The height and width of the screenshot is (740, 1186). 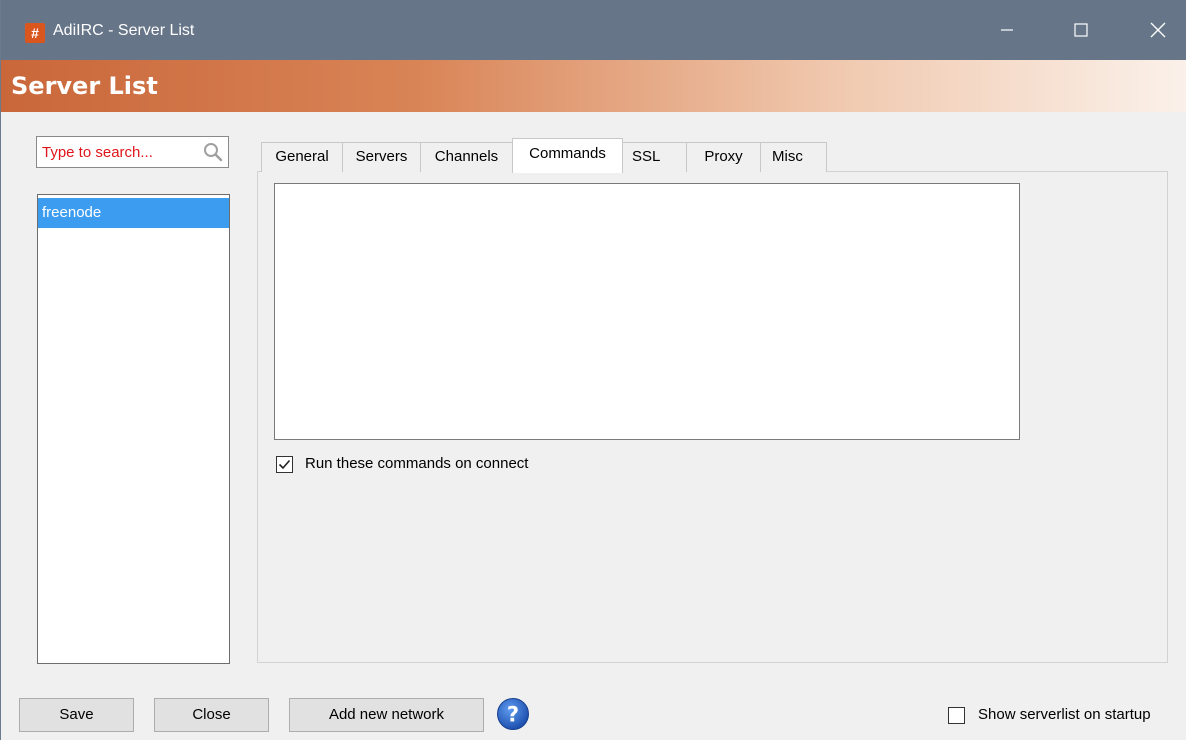 I want to click on minimize-button, so click(x=1007, y=30).